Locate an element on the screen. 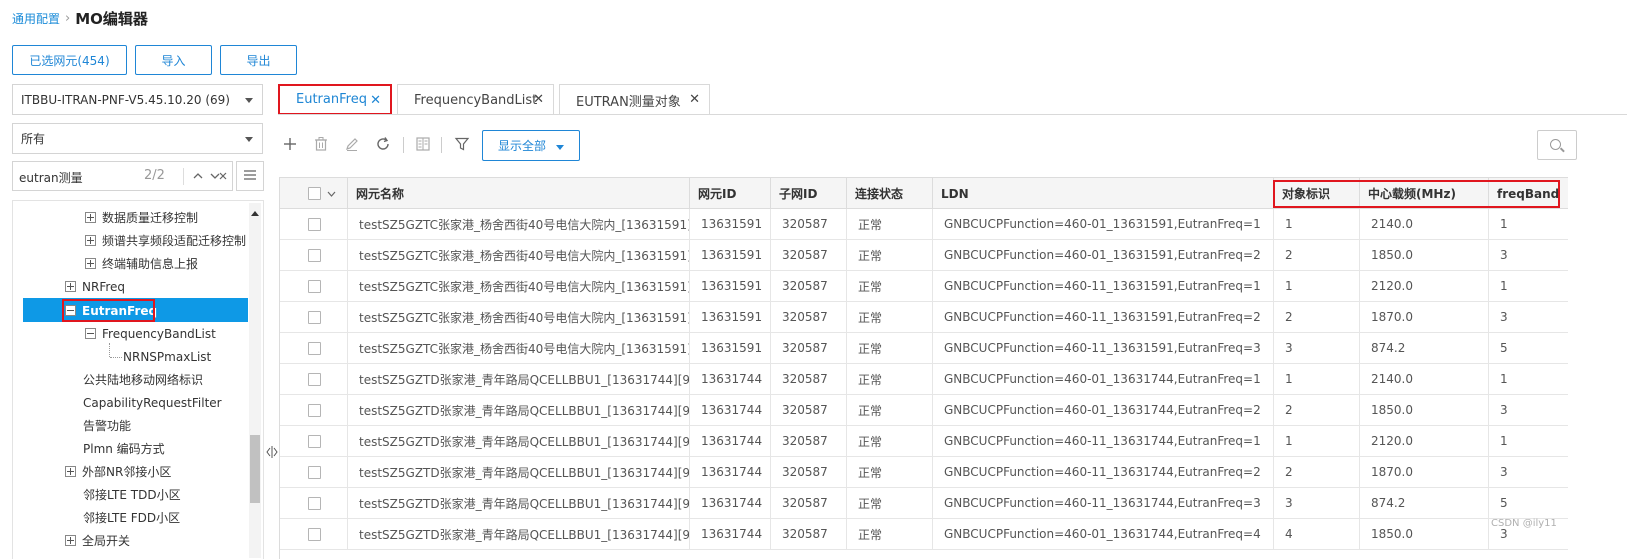 This screenshot has width=1627, height=559. export-button: 导出 is located at coordinates (258, 60).